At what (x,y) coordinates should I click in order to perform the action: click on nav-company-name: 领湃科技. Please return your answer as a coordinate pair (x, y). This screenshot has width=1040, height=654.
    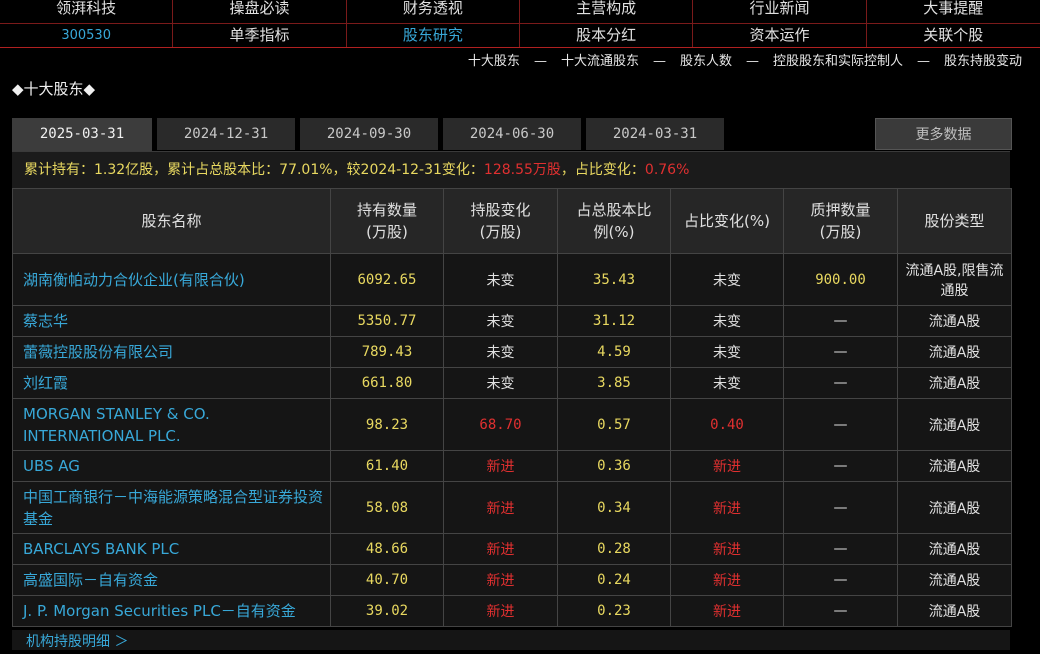
    Looking at the image, I should click on (87, 11).